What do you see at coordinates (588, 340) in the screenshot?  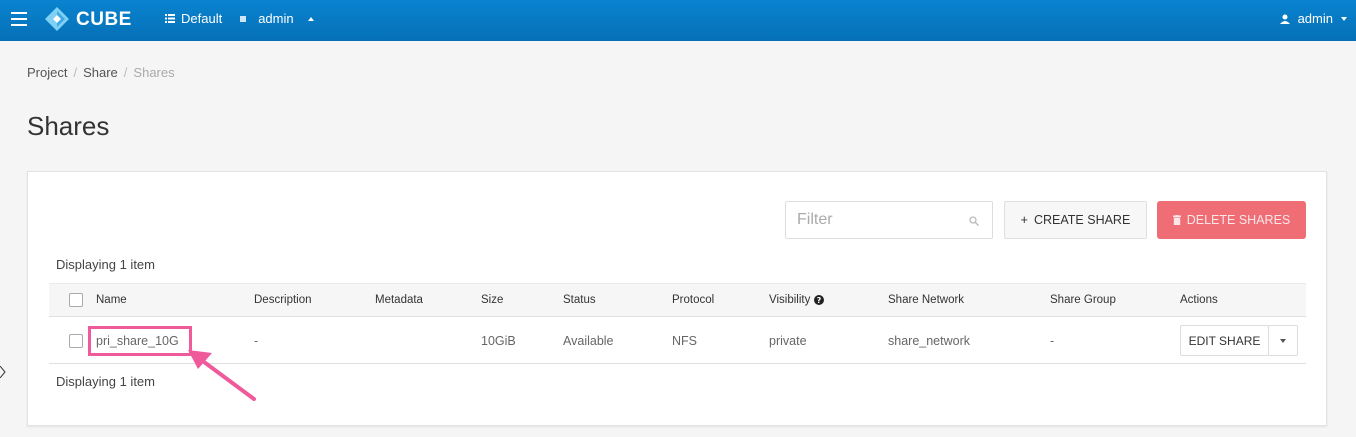 I see `cell-status: Available` at bounding box center [588, 340].